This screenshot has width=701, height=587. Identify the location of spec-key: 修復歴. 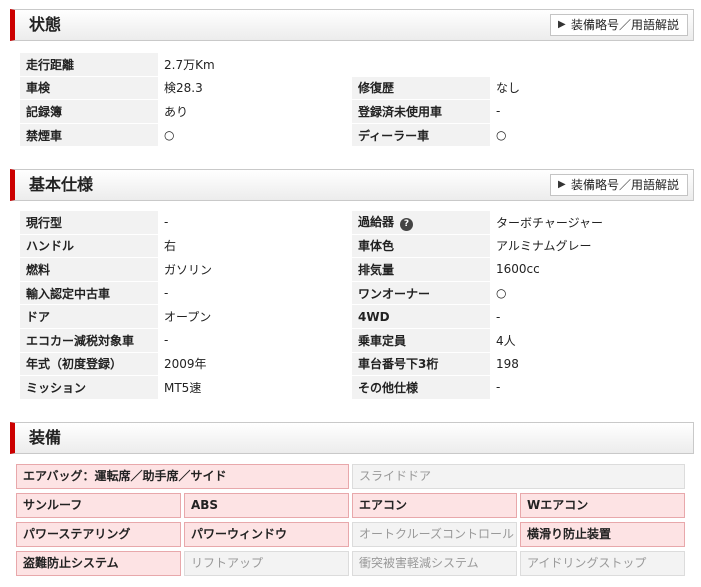
(421, 88).